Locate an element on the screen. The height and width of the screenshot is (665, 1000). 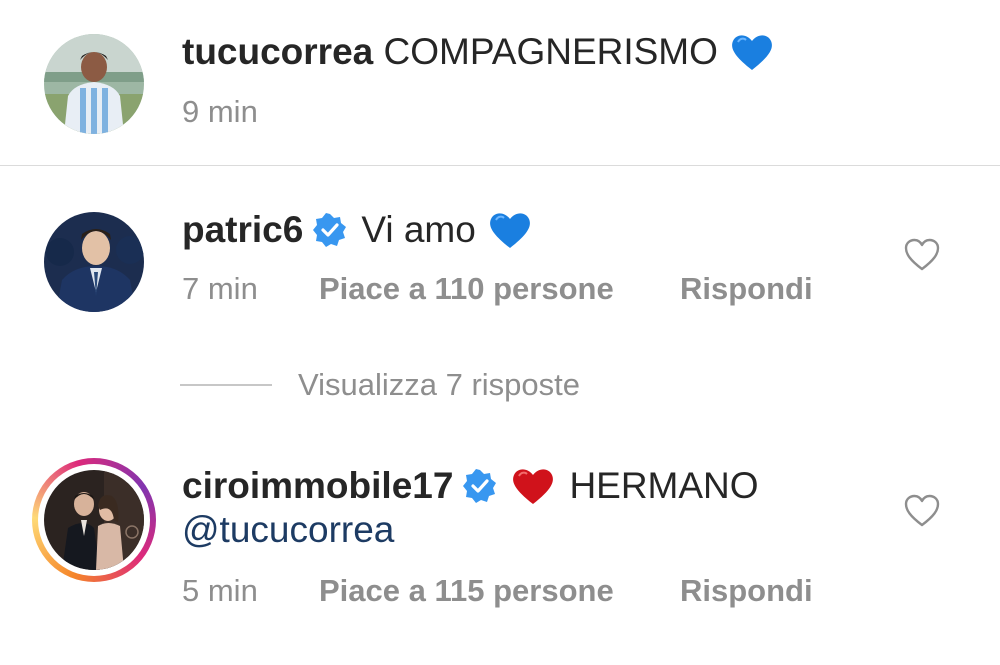
view-replies-button: Visualizza 7 risposte is located at coordinates (380, 385).